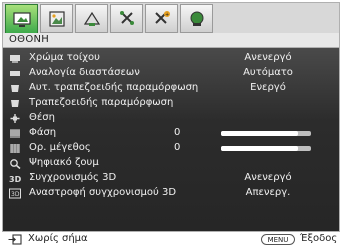 This screenshot has height=249, width=342. I want to click on digital-zoom-icon, so click(15, 163).